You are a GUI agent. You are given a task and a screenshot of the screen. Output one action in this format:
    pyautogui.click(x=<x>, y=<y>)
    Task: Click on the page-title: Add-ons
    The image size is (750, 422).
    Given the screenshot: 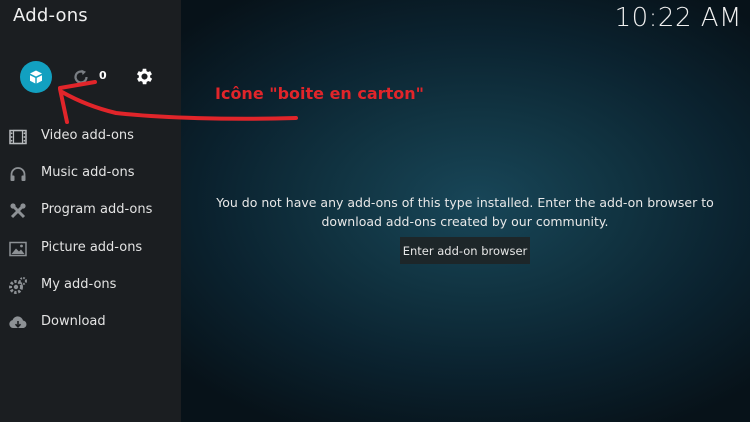 What is the action you would take?
    pyautogui.click(x=50, y=15)
    